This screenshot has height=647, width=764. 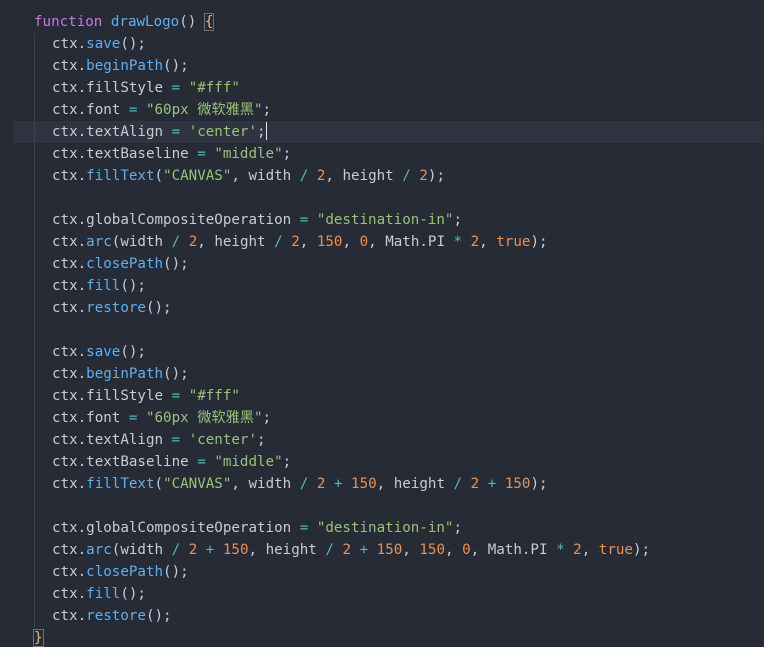 What do you see at coordinates (364, 176) in the screenshot?
I see `code-token: , height` at bounding box center [364, 176].